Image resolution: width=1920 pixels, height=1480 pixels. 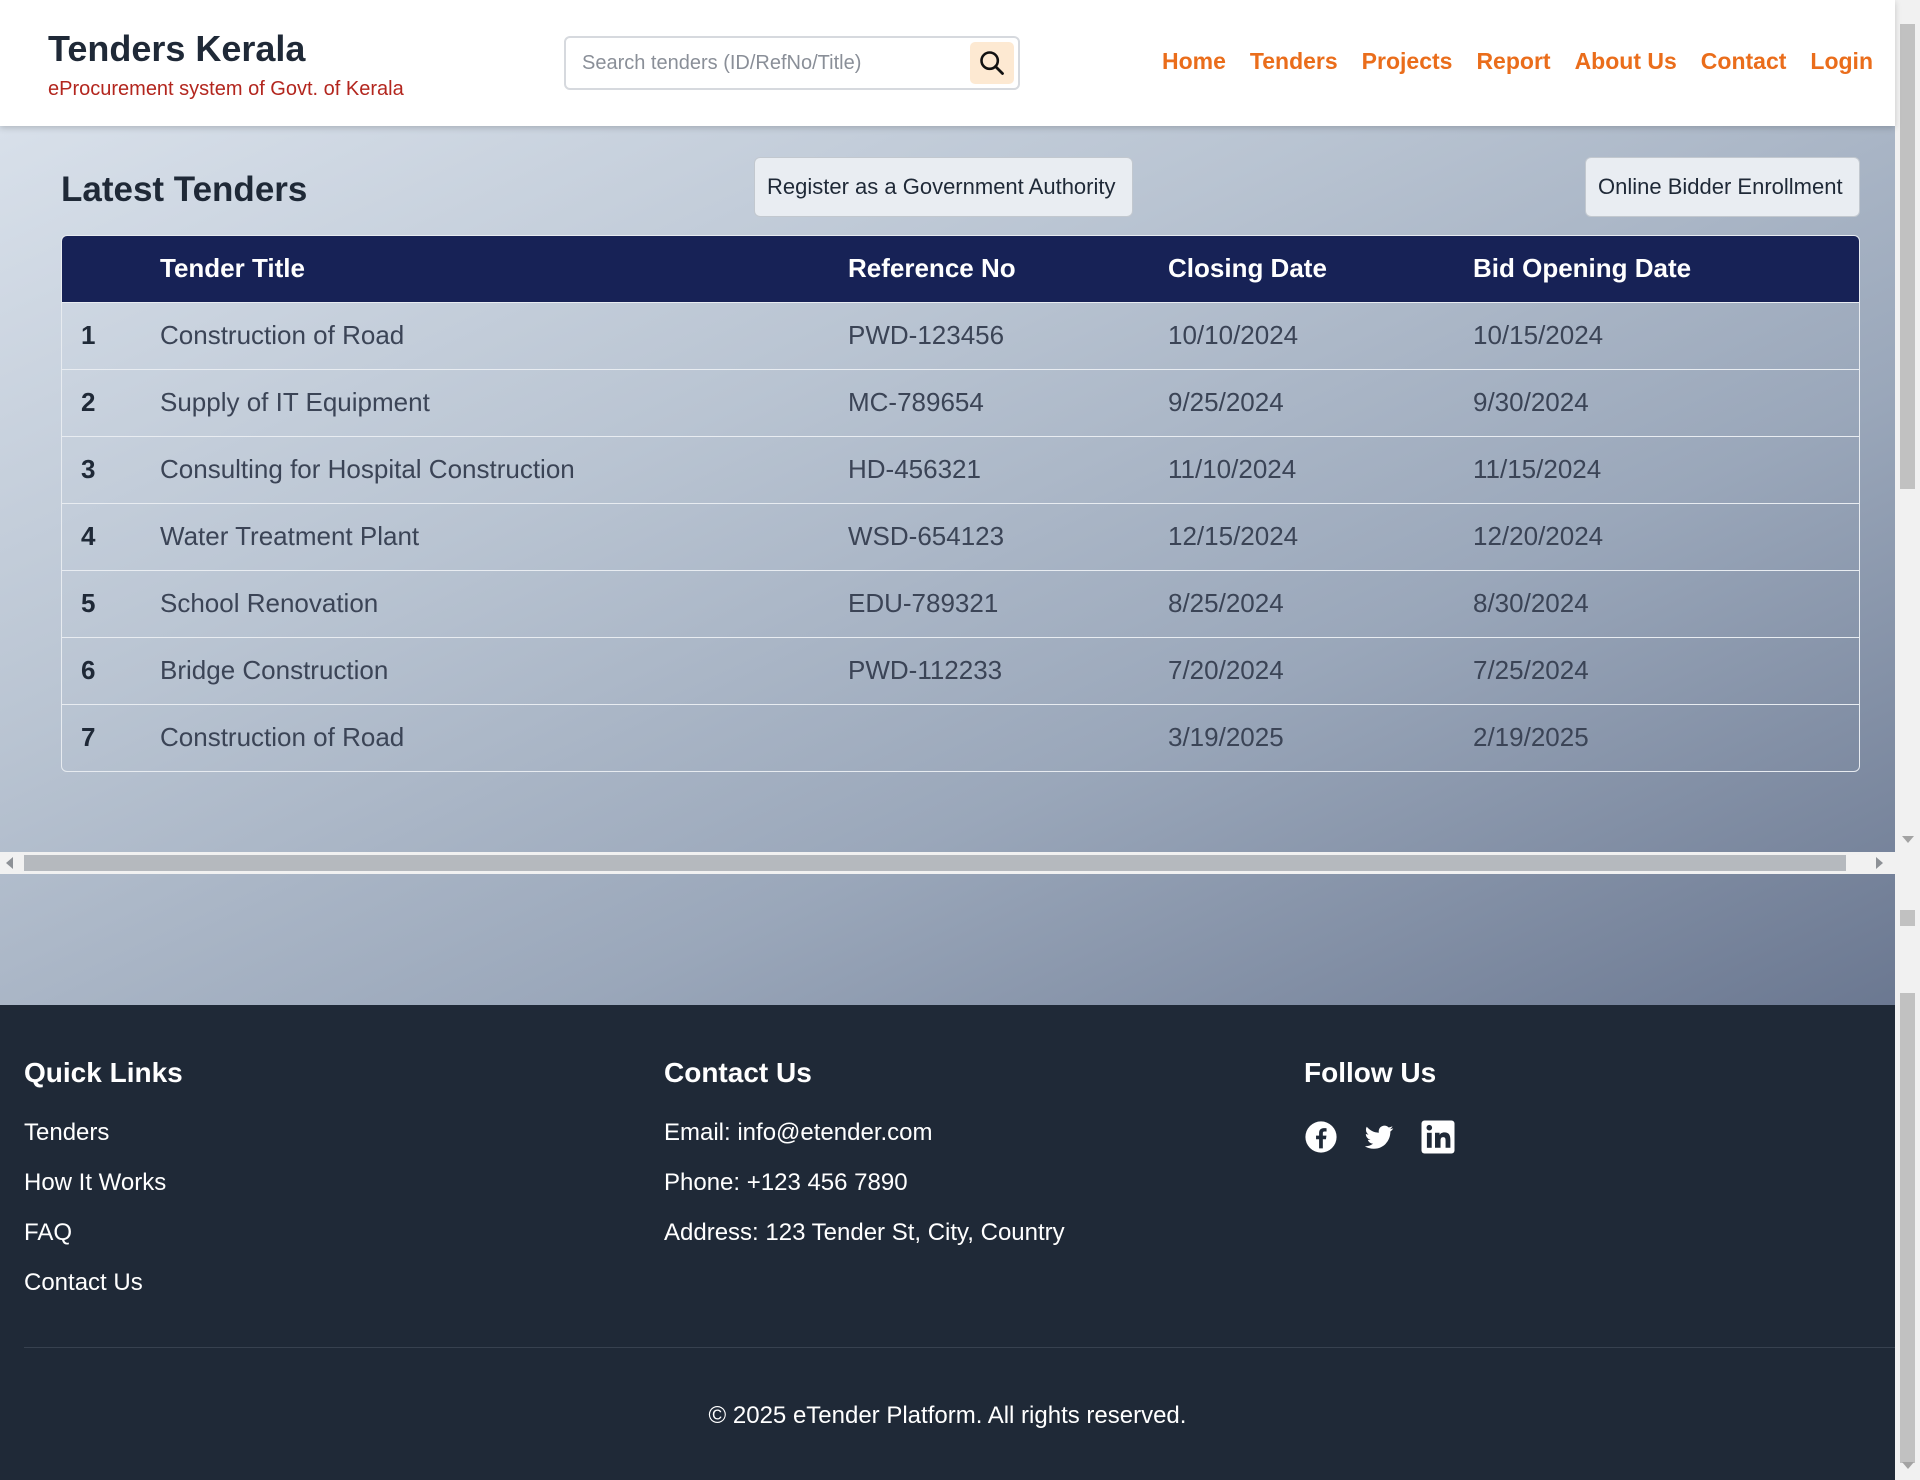 I want to click on nav-contact: Contact, so click(x=1744, y=61).